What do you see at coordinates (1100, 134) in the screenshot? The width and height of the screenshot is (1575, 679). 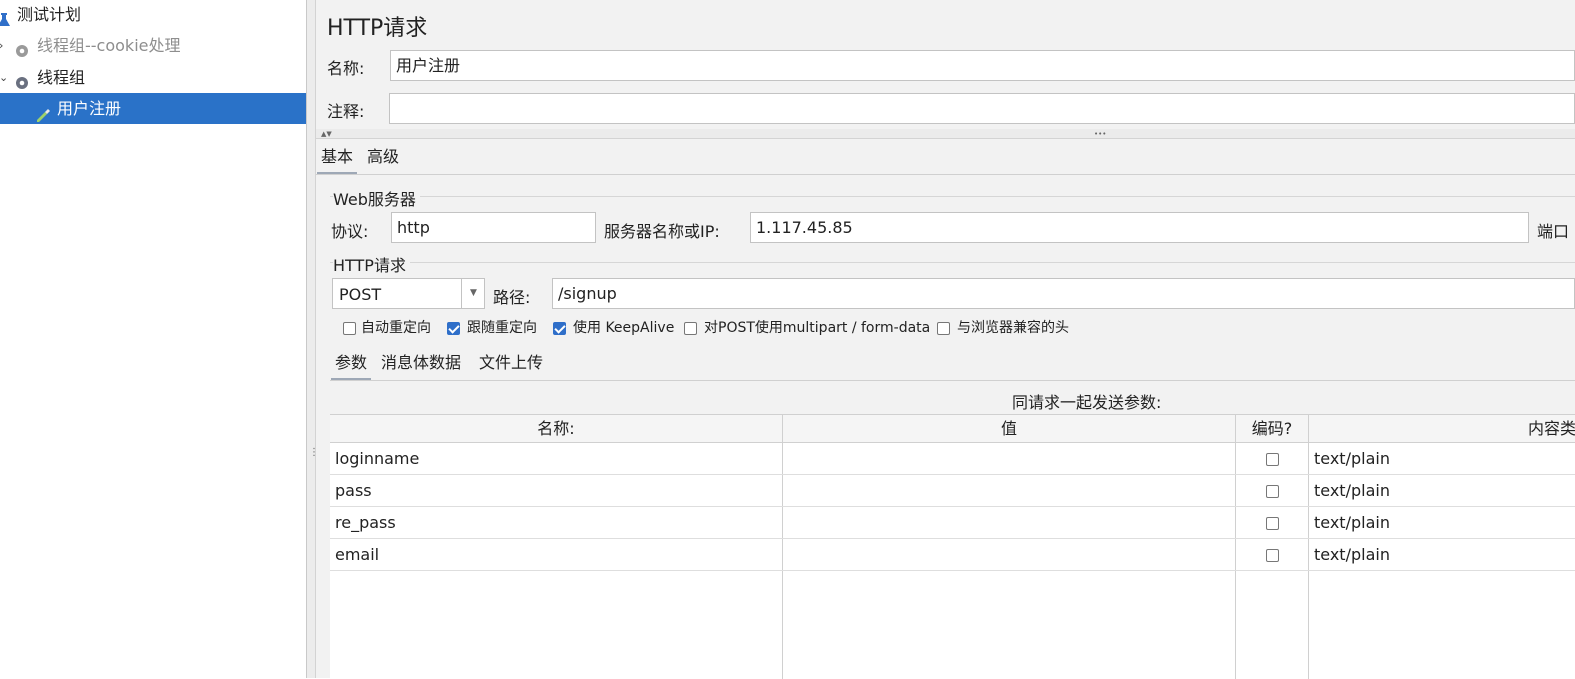 I see `drag-handle-icon: •••` at bounding box center [1100, 134].